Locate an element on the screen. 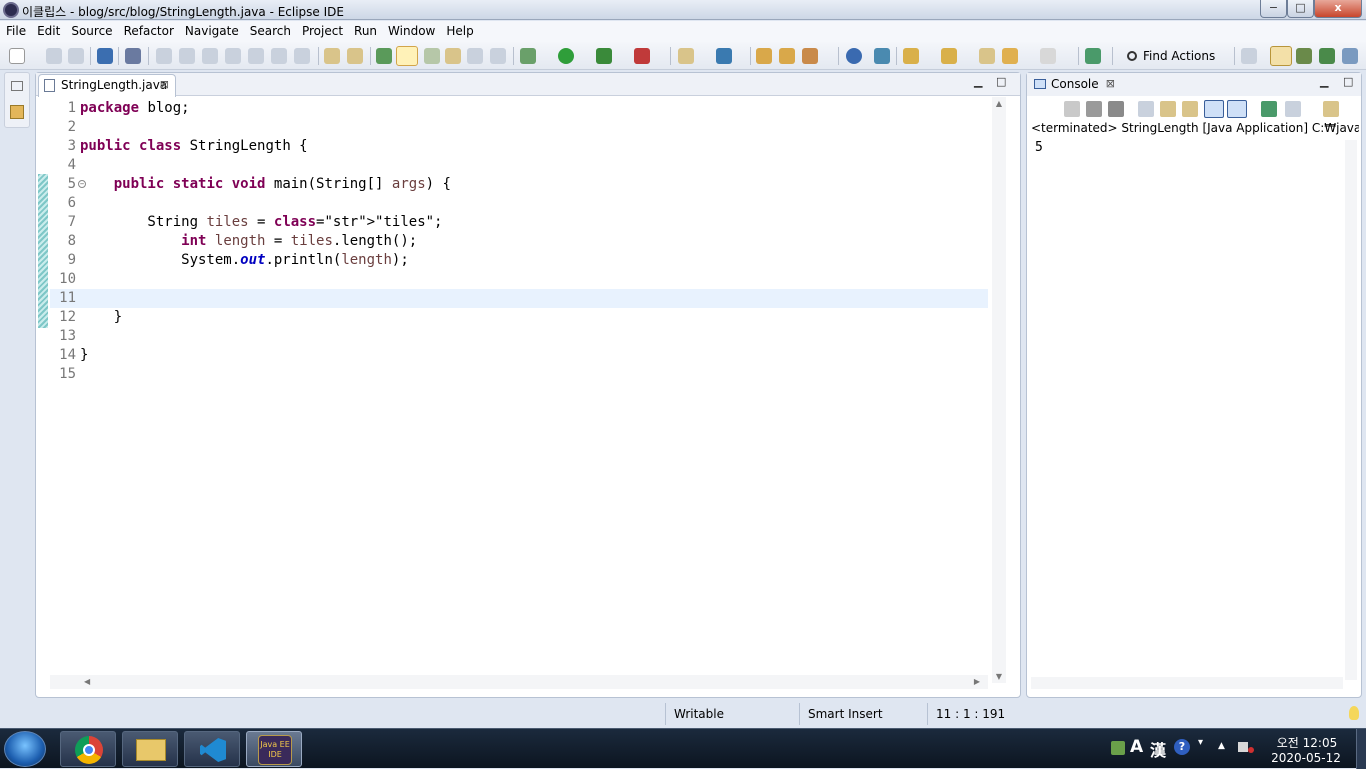 The image size is (1366, 769). start-button is located at coordinates (25, 749).